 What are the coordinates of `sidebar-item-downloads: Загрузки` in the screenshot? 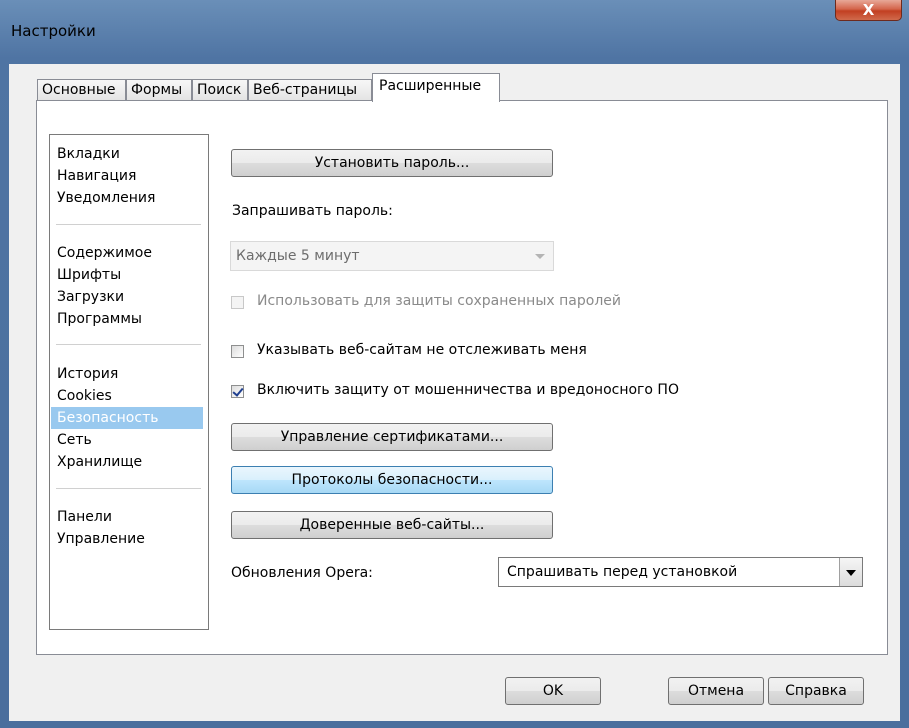 It's located at (90, 297).